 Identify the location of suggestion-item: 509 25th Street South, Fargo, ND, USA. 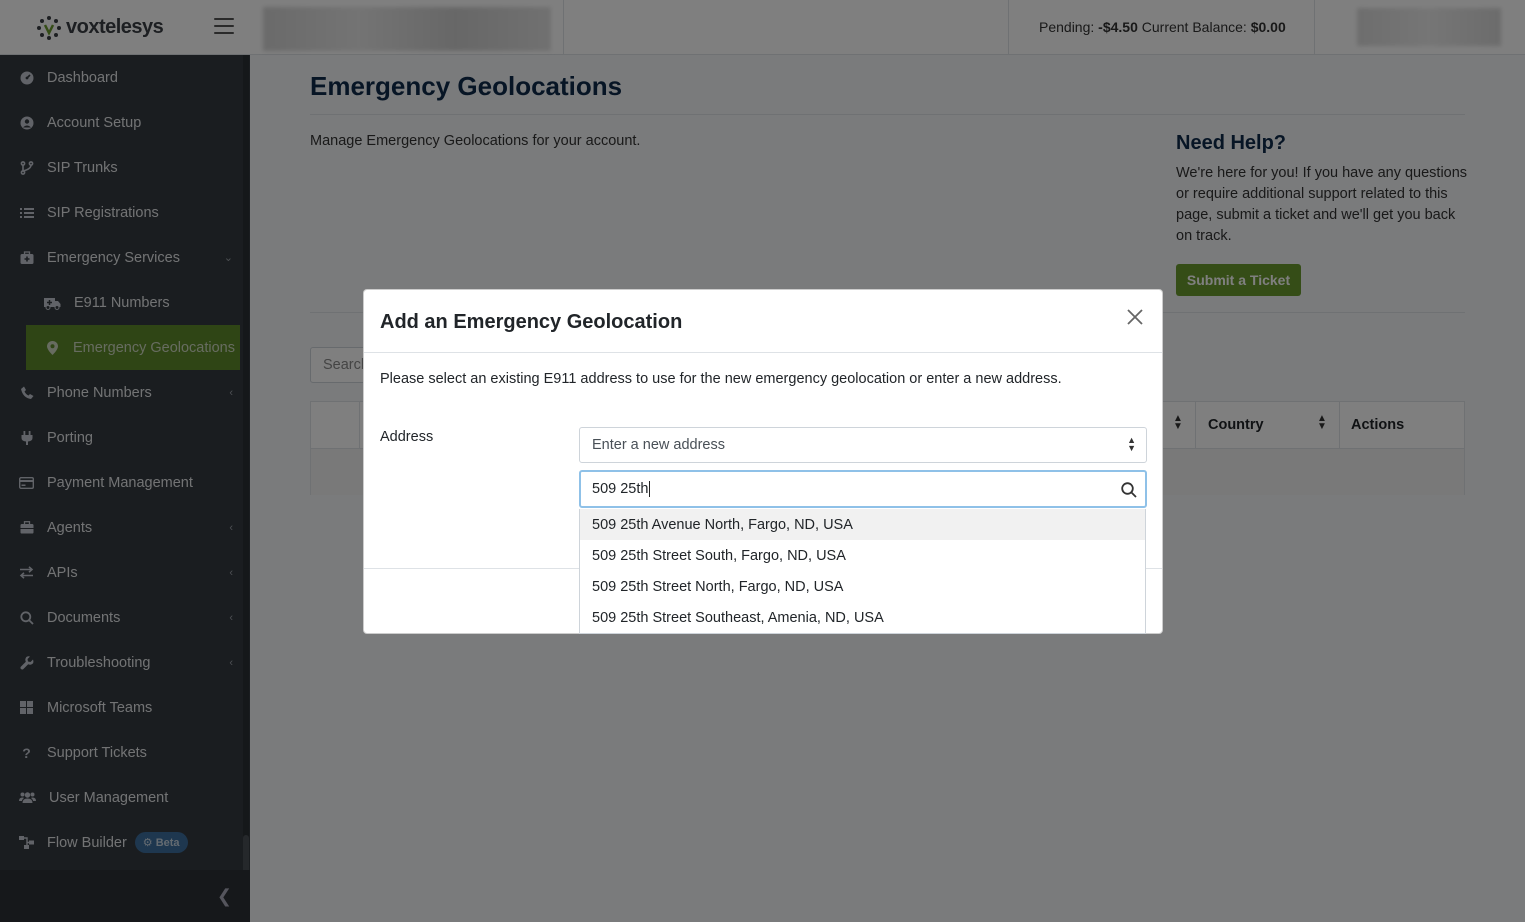
(862, 555).